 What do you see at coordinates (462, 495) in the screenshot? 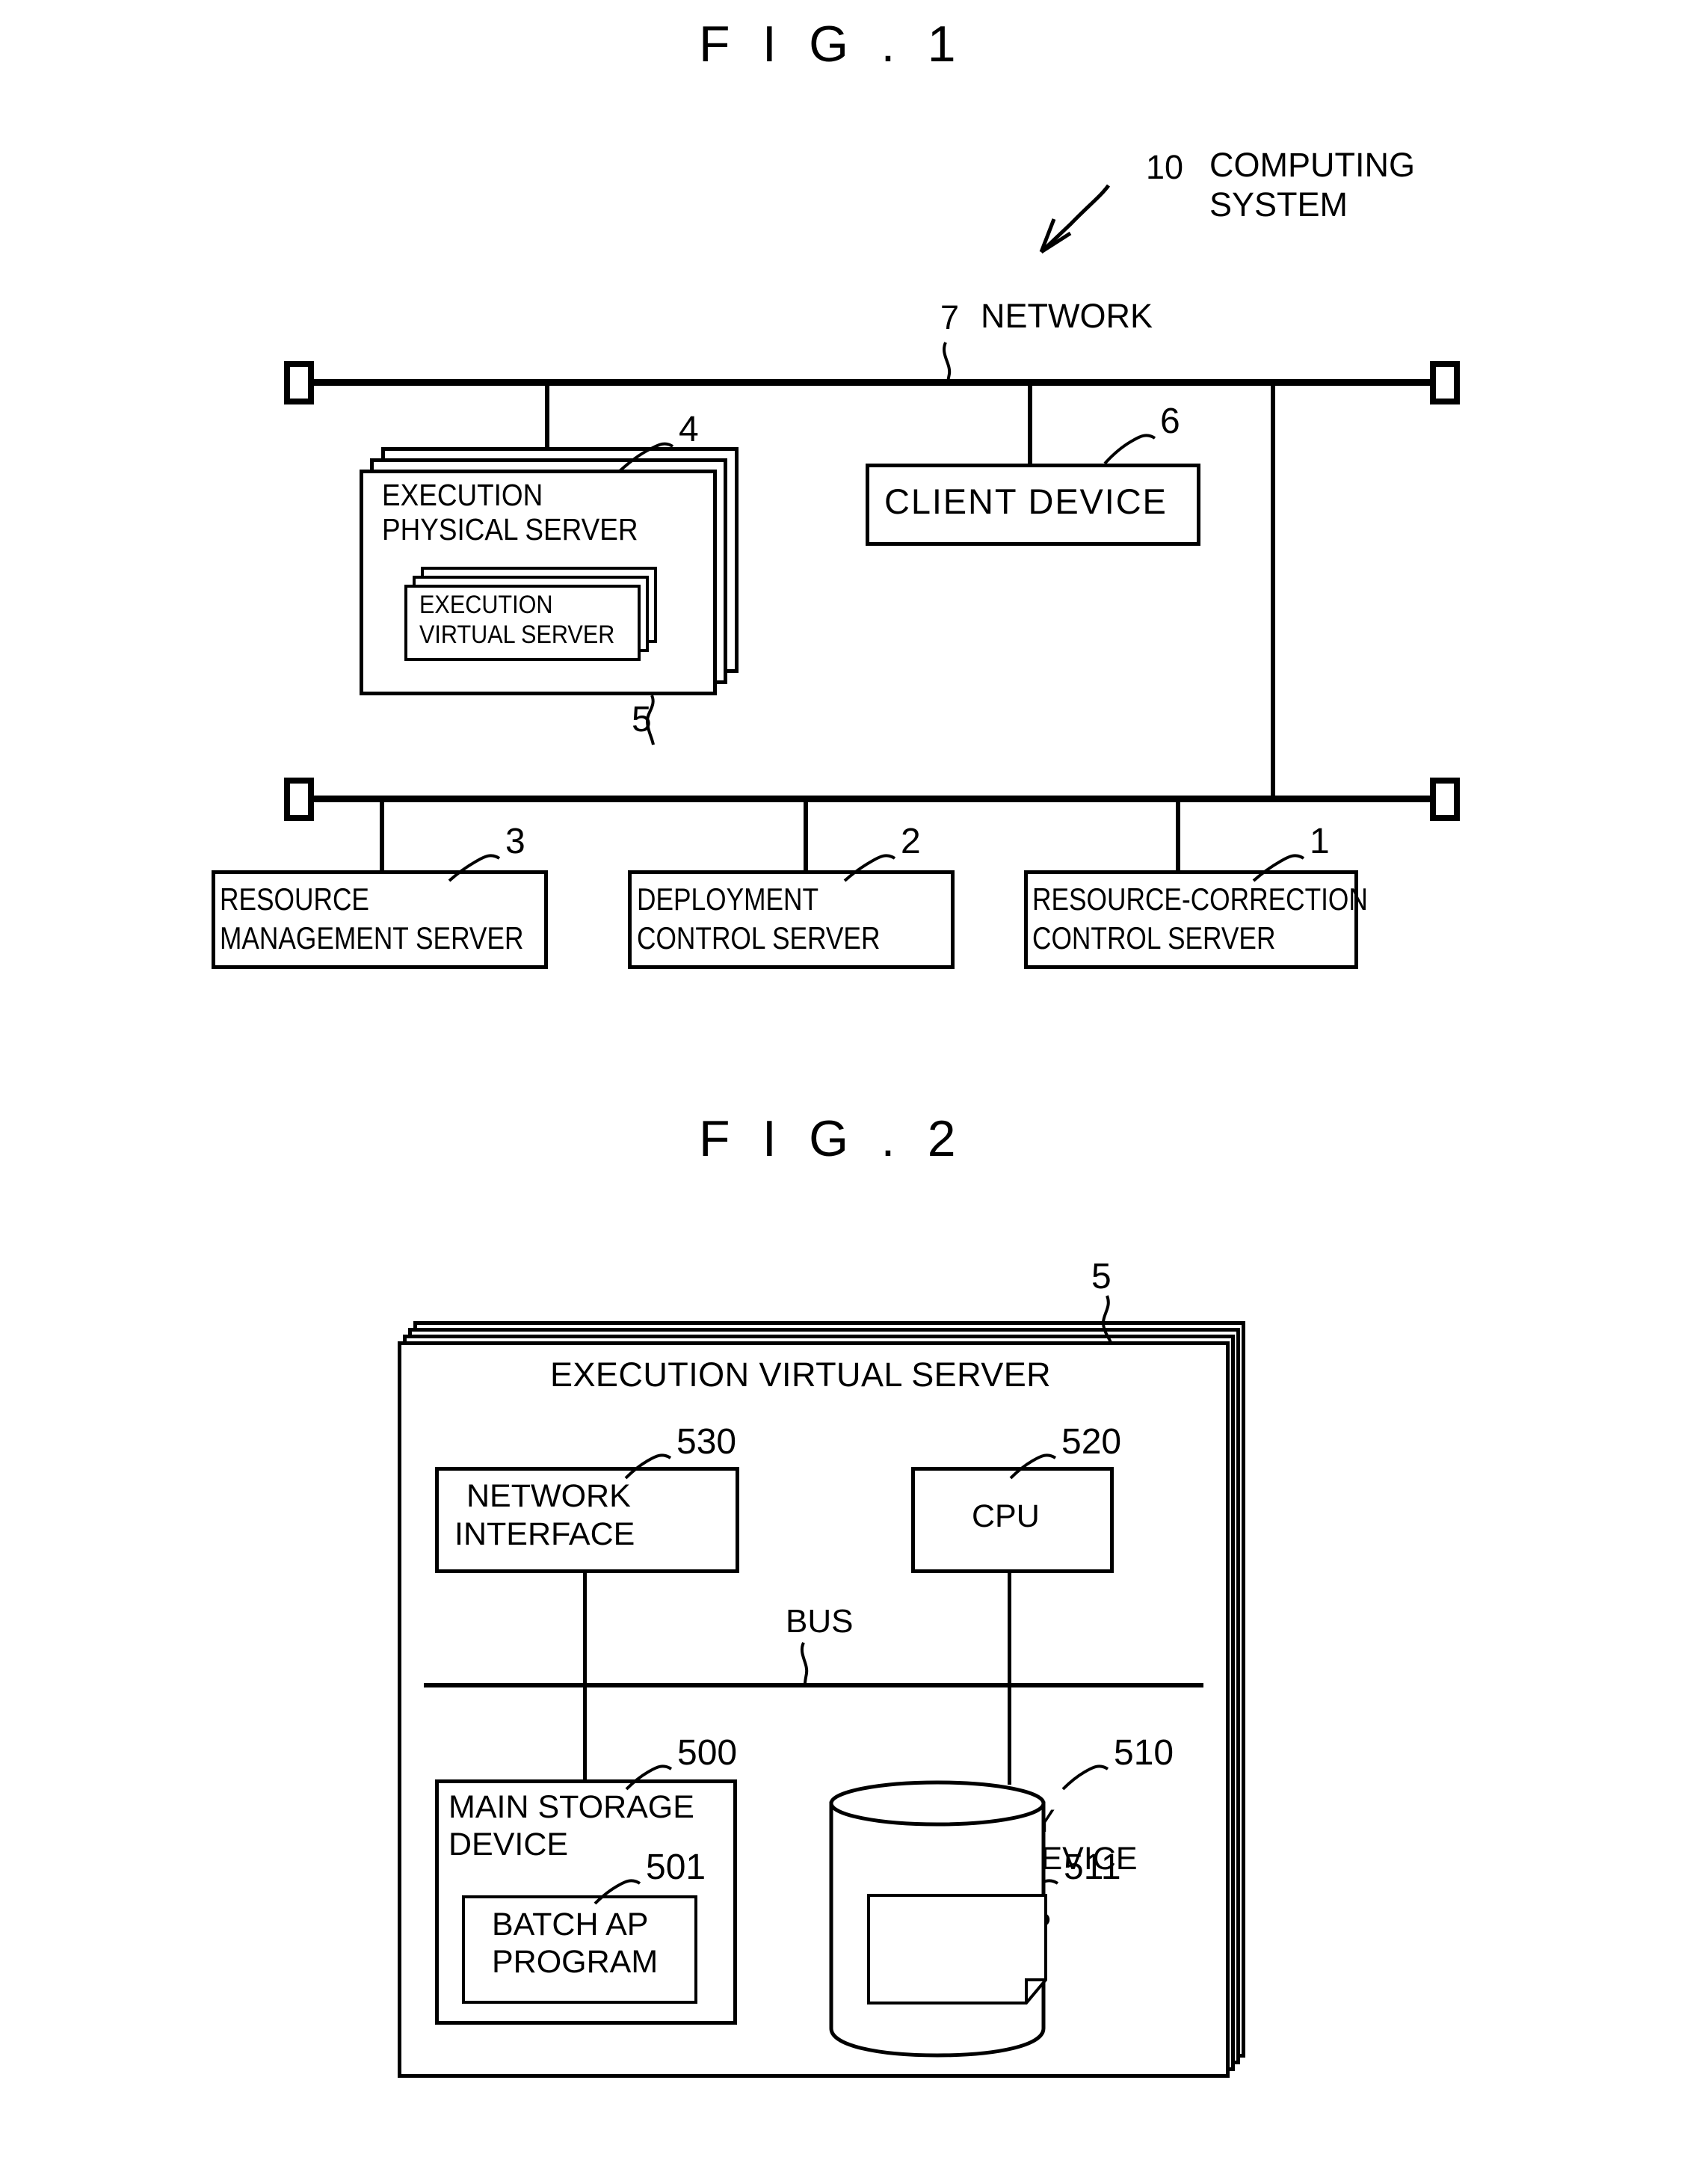
I see `execution-physical-server-label-line1: EXECUTION` at bounding box center [462, 495].